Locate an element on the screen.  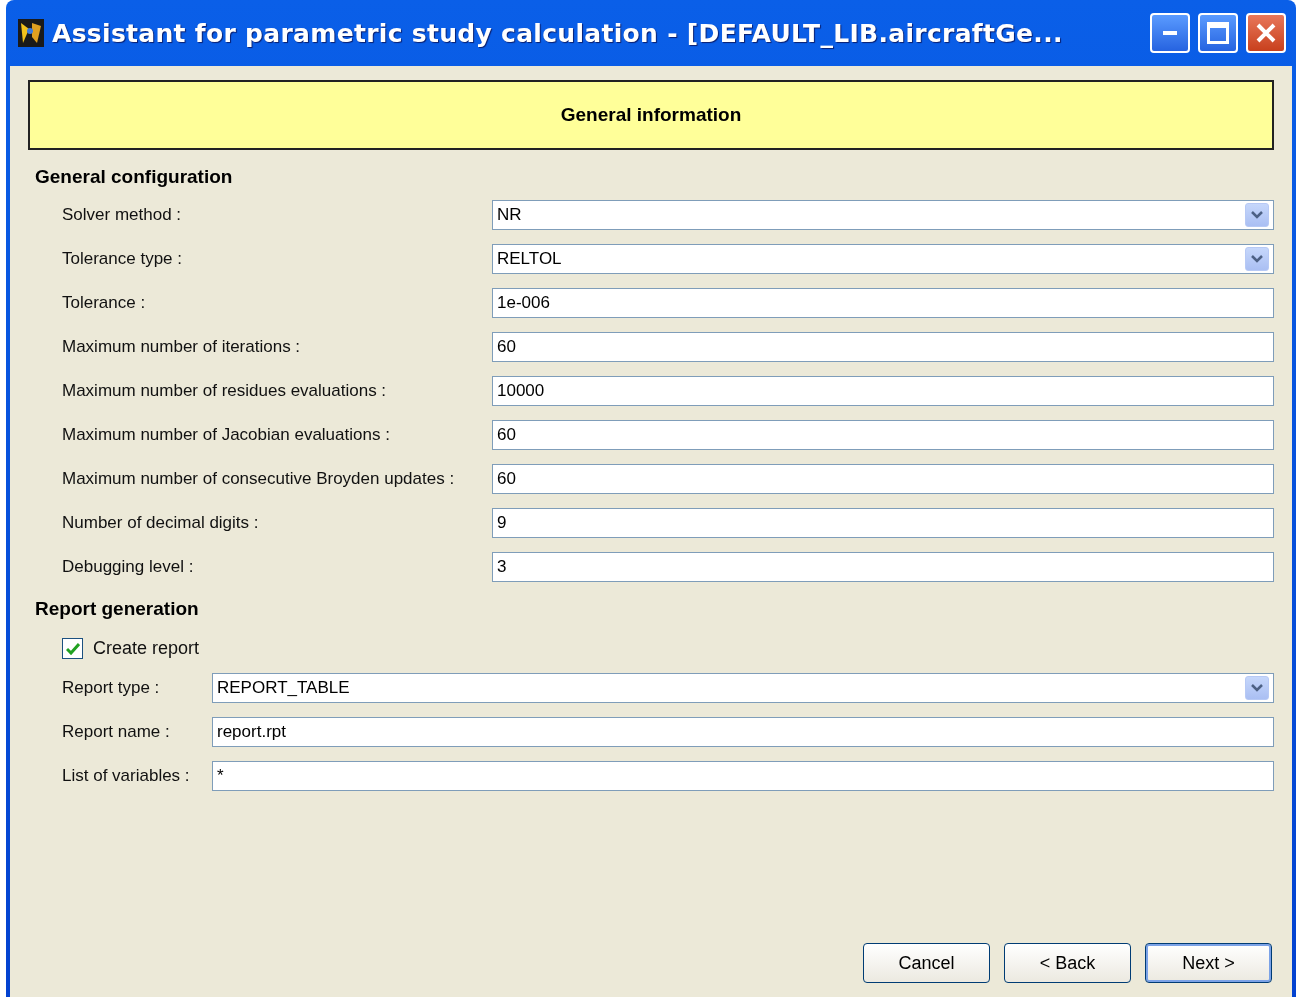
field-label: Maximum number of consecutive Broyden updates : is located at coordinates (258, 479).